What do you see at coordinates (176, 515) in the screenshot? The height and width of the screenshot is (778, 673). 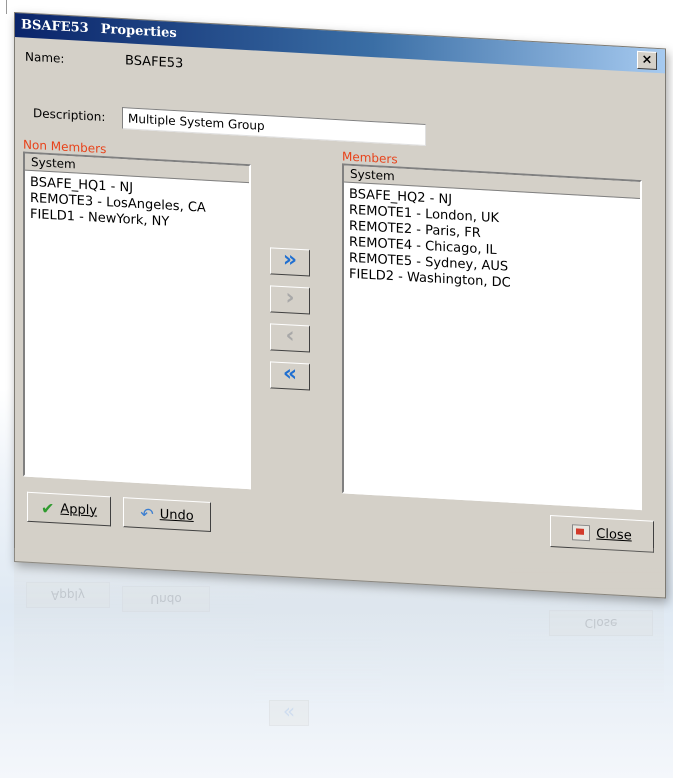 I see `undo-button-label: Undo` at bounding box center [176, 515].